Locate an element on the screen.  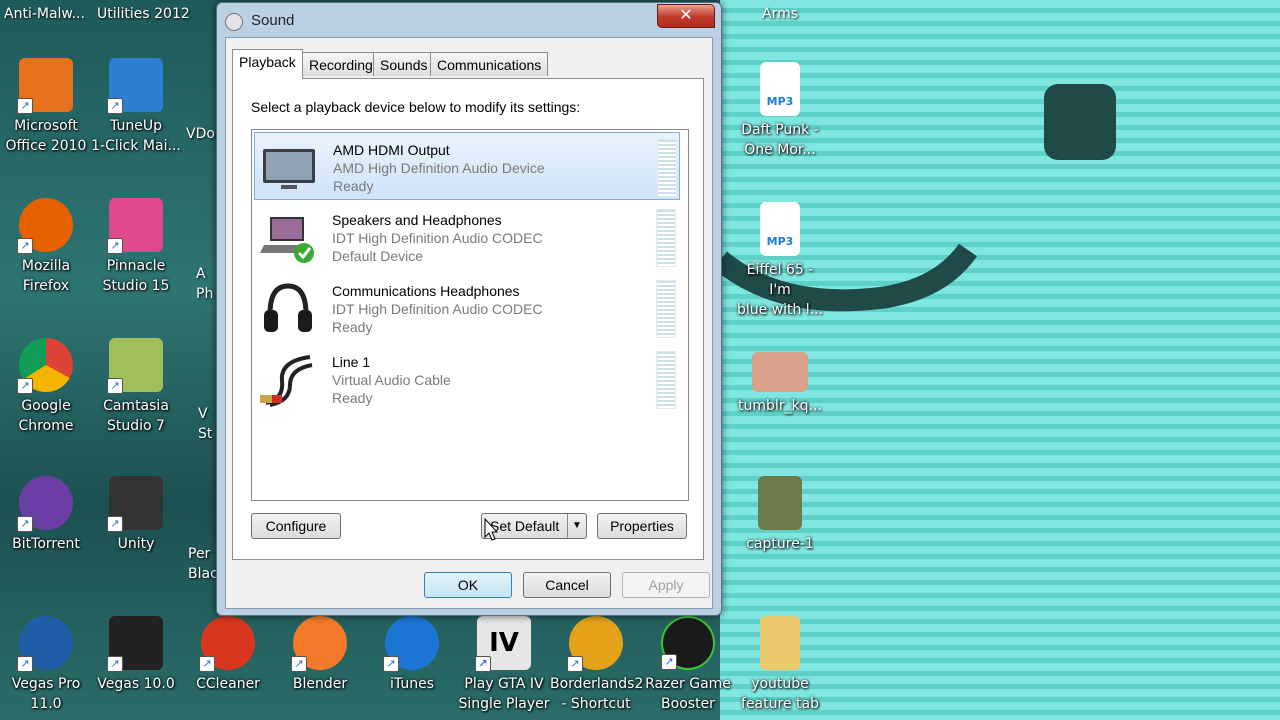
gta4-shortcut: IV ↗ Play GTA IV Single Player is located at coordinates (504, 665).